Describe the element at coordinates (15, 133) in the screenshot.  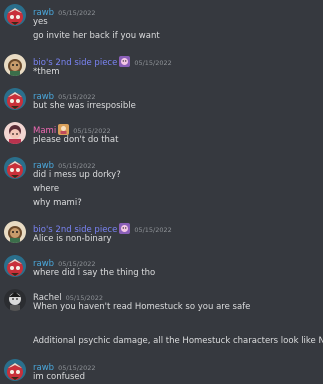
I see `mami-avatar-icon` at that location.